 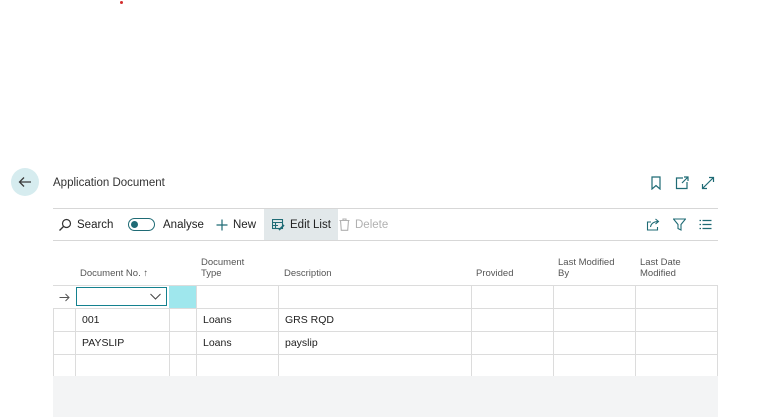 I want to click on share-icon, so click(x=653, y=224).